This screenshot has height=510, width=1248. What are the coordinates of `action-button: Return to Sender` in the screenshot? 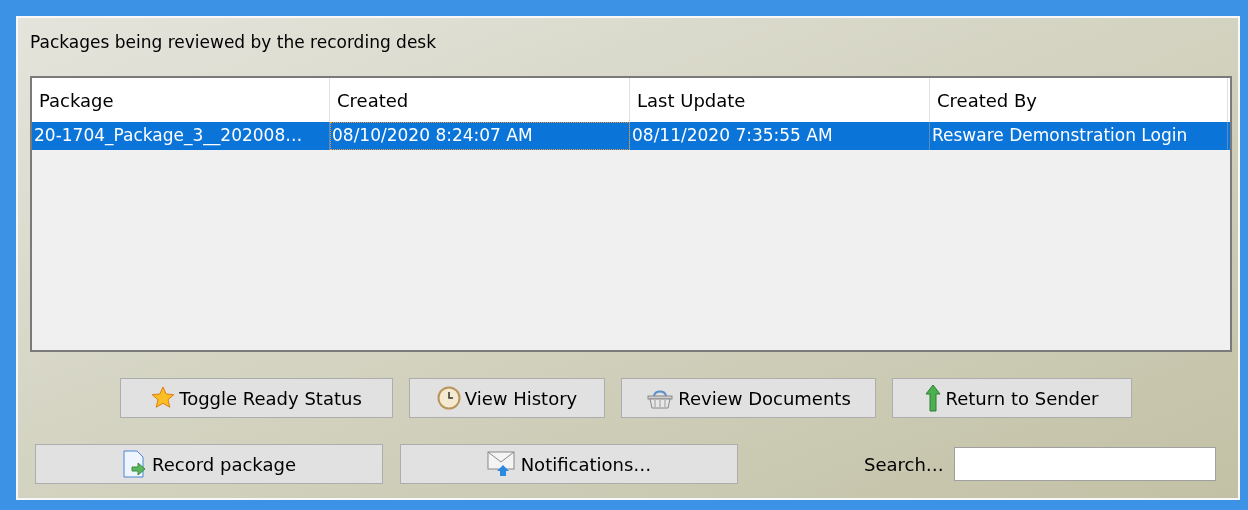 It's located at (1012, 398).